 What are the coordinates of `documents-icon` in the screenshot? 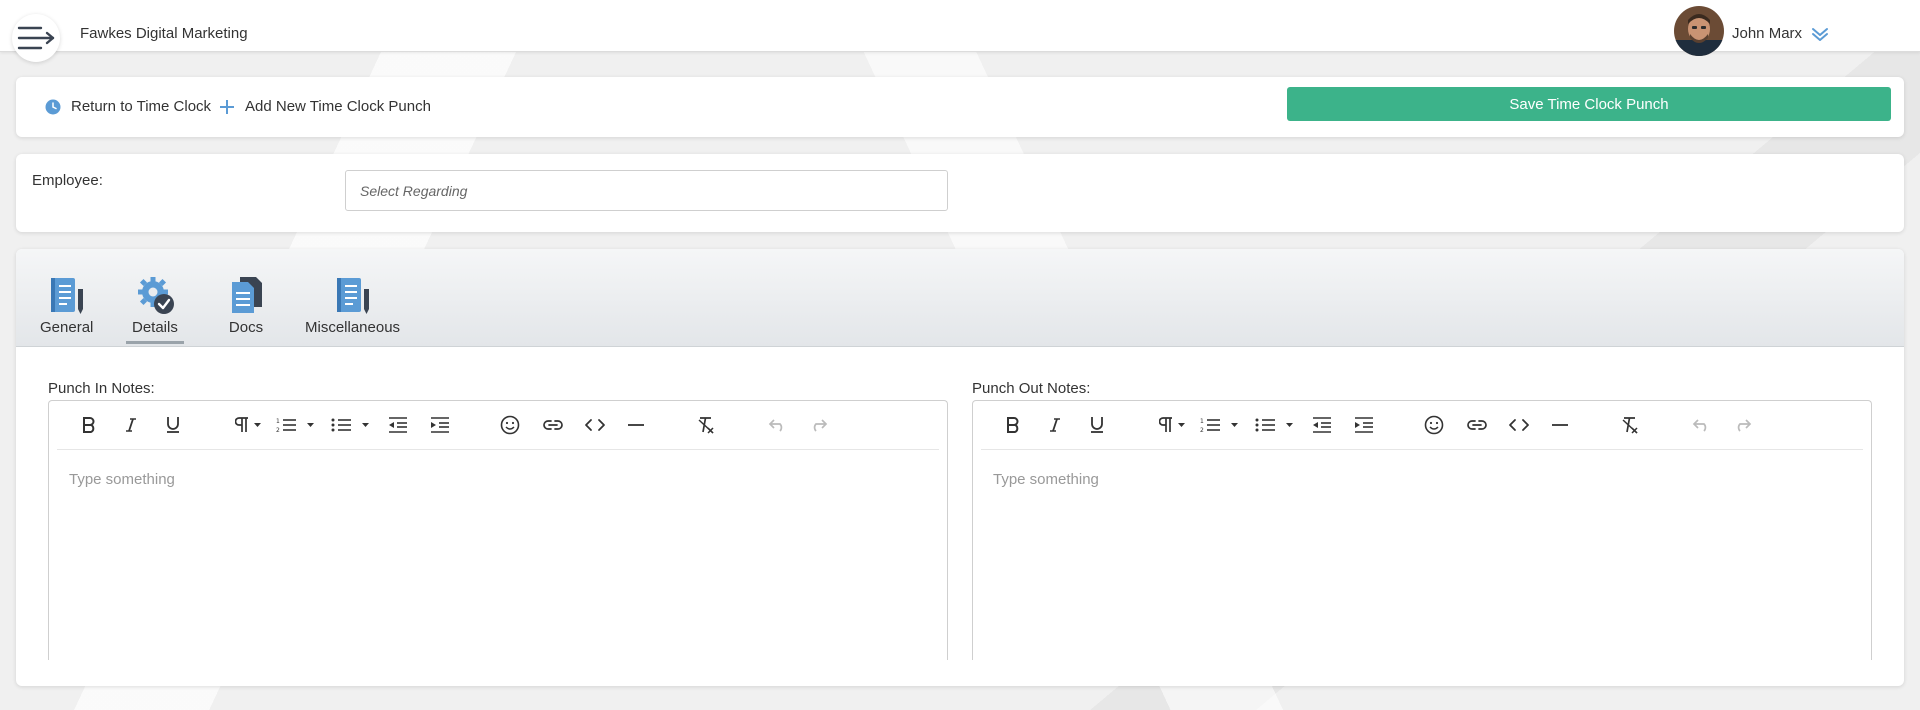 It's located at (247, 295).